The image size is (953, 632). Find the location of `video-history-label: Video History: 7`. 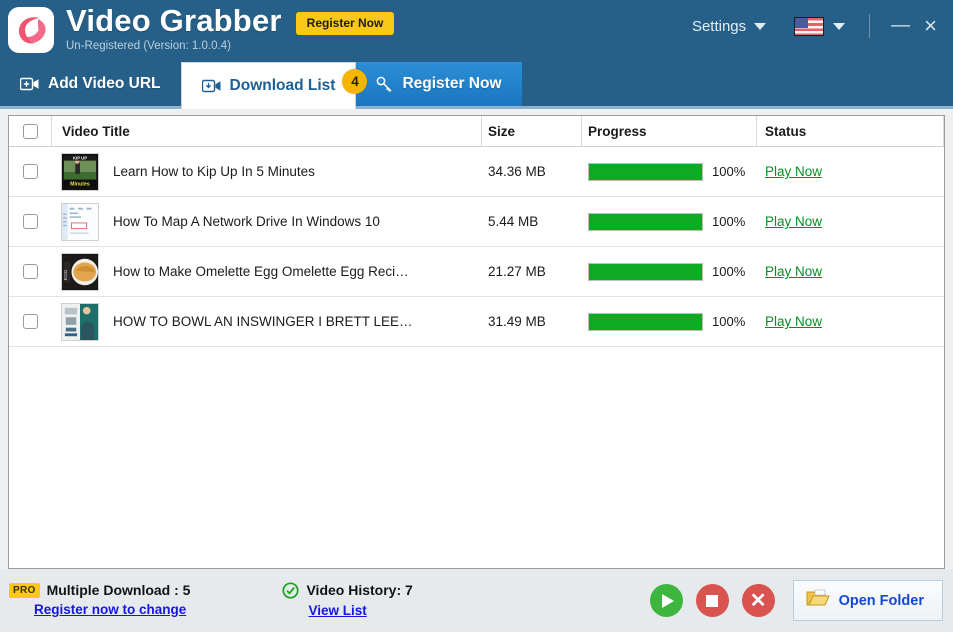

video-history-label: Video History: 7 is located at coordinates (359, 590).